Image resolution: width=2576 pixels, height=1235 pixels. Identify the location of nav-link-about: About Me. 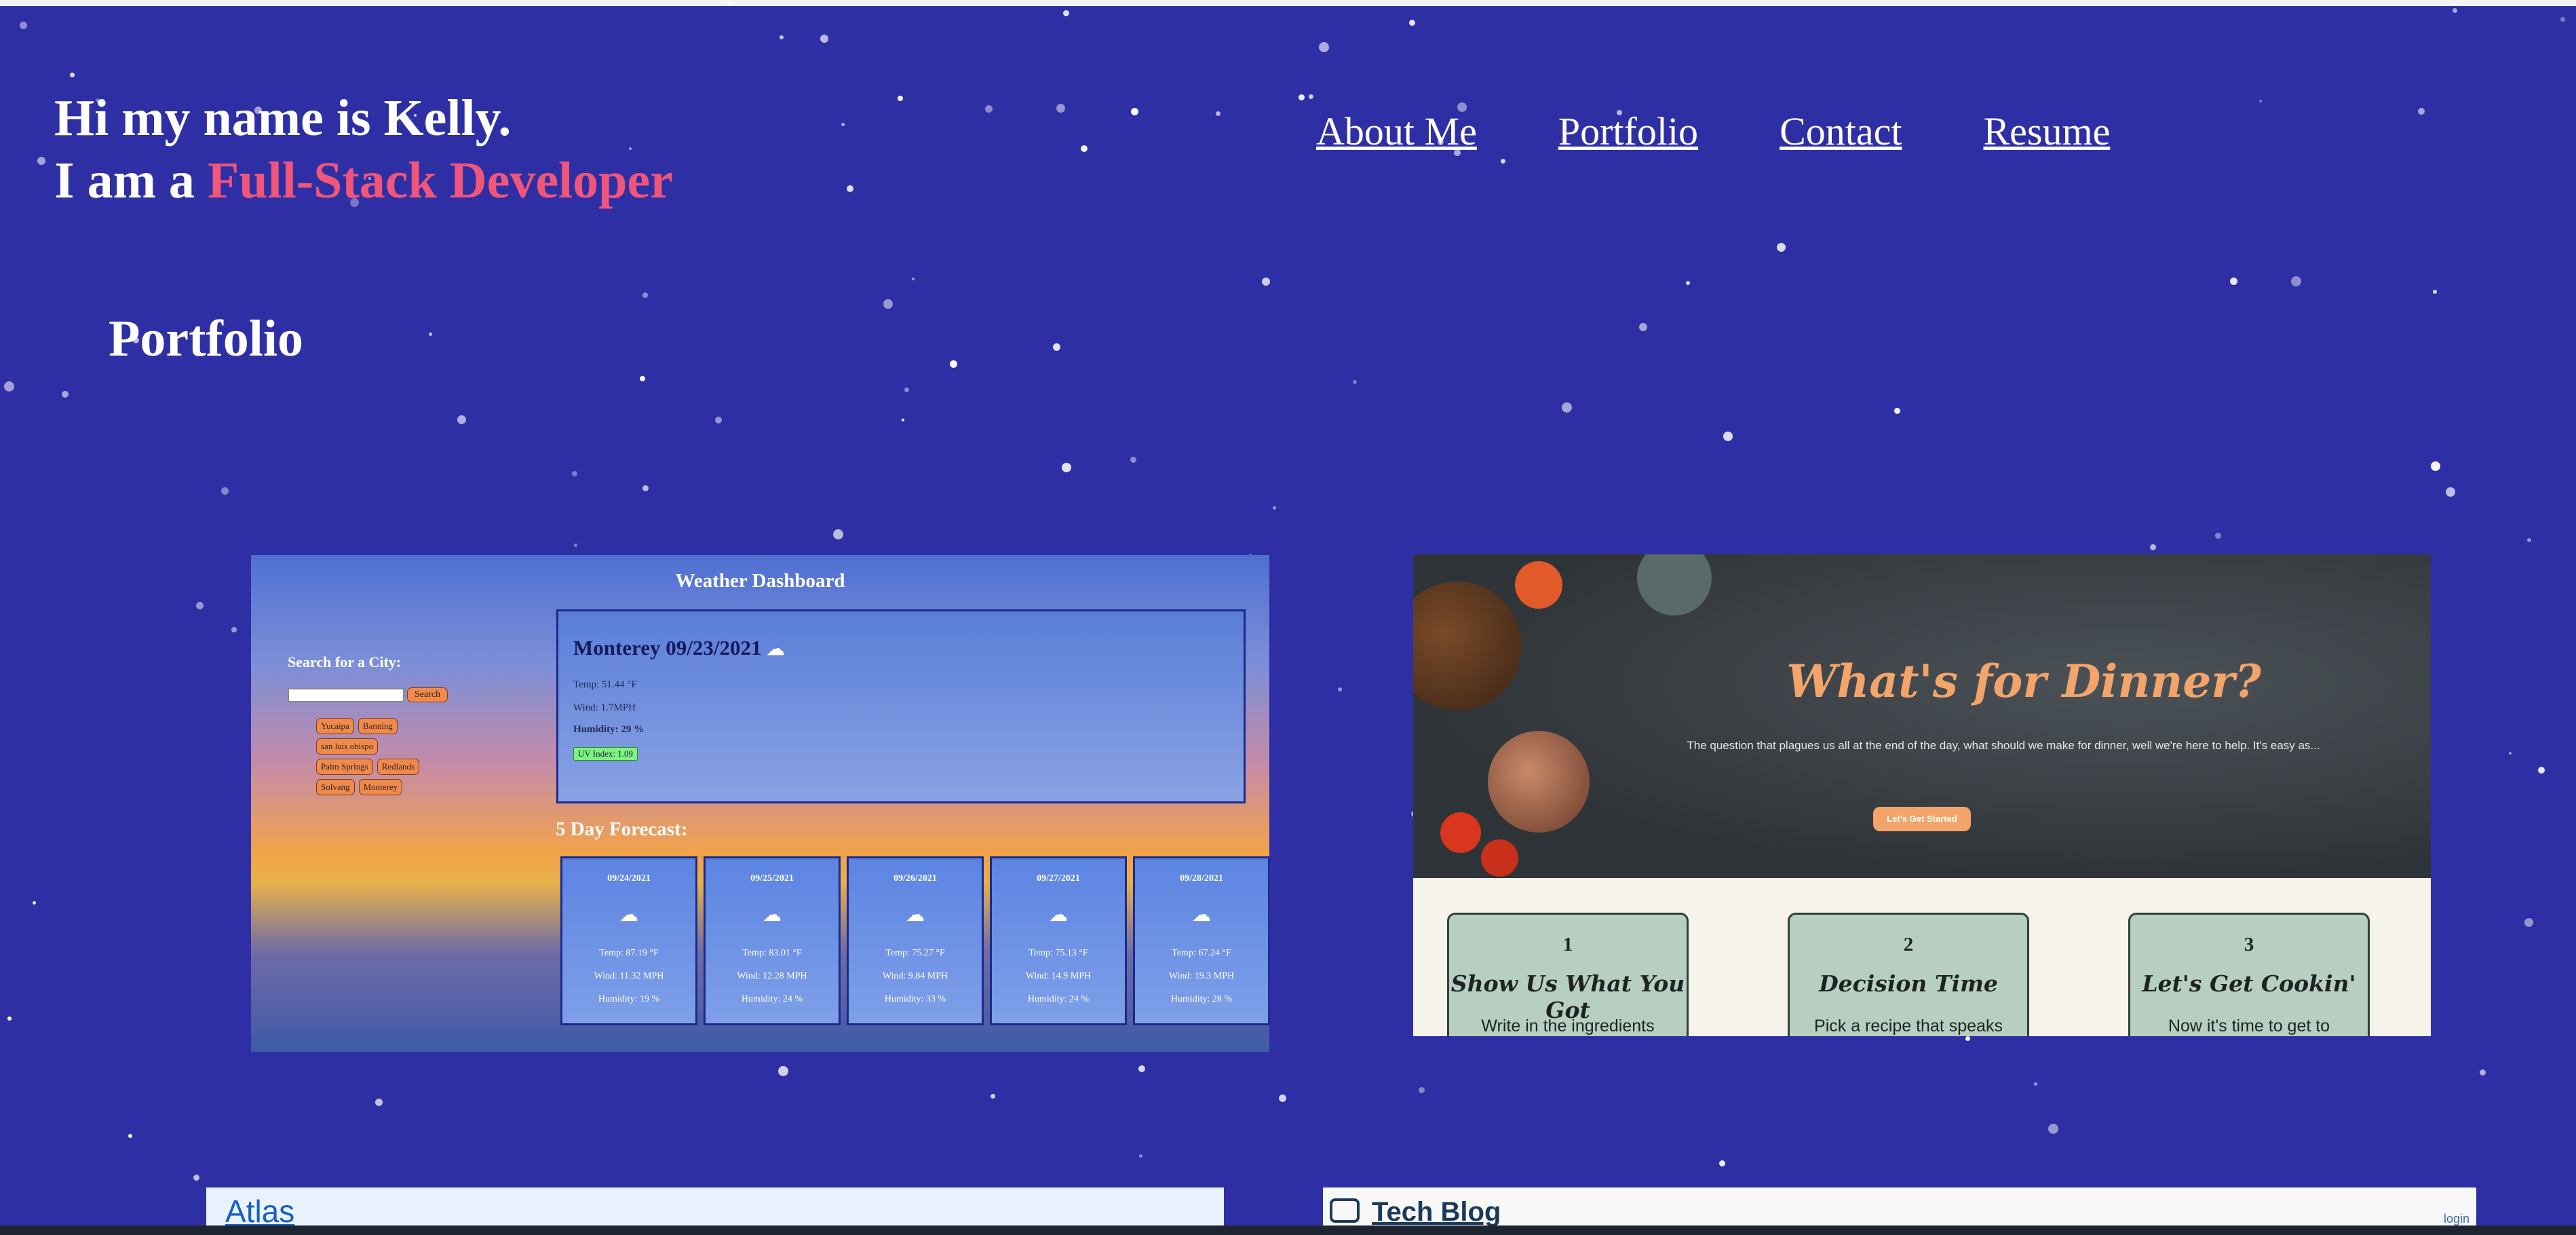
(1396, 131).